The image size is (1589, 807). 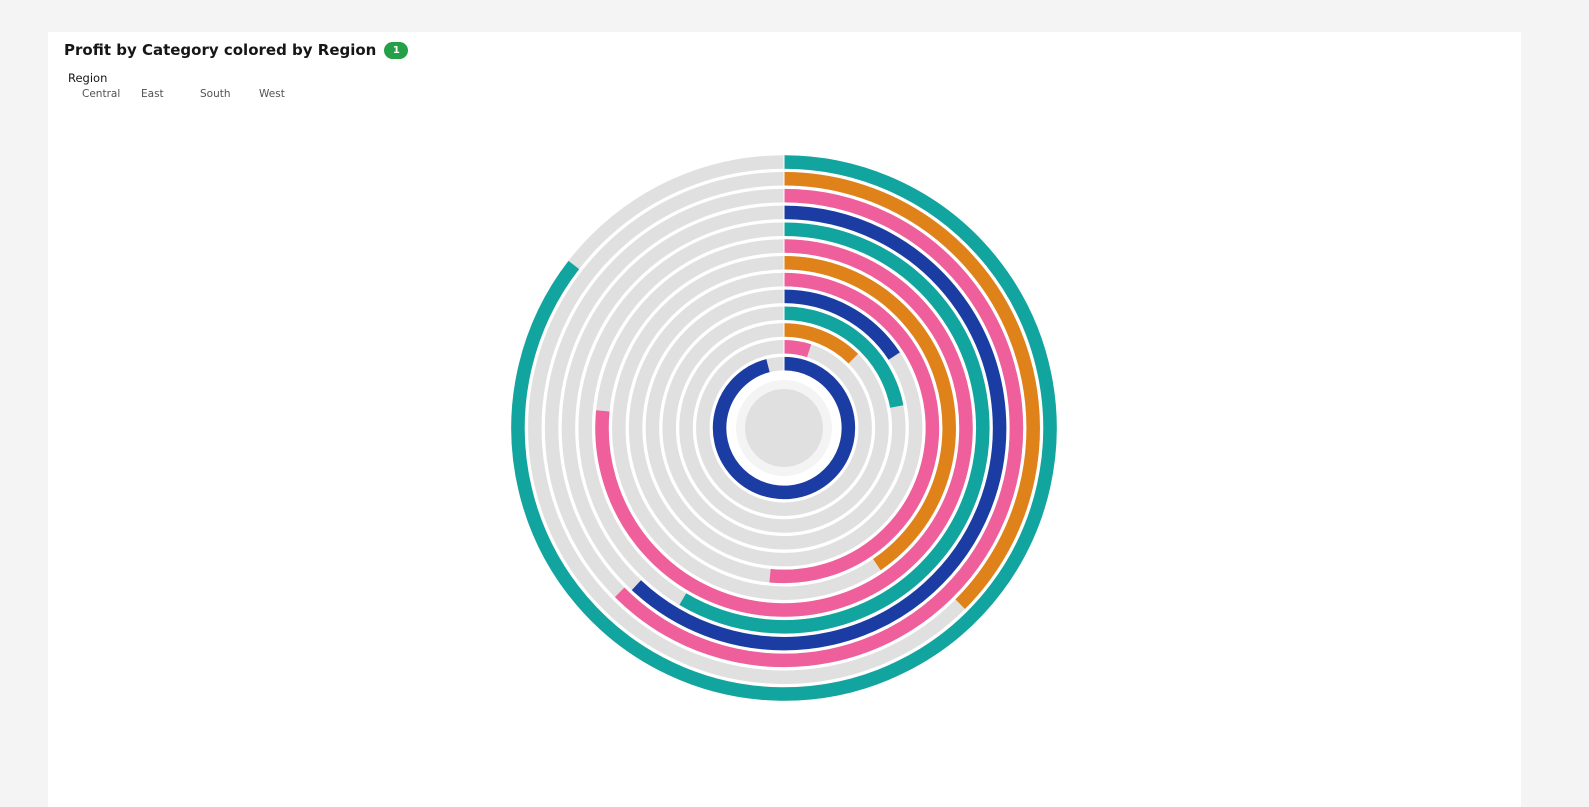 What do you see at coordinates (797, 349) in the screenshot?
I see `bar-south` at bounding box center [797, 349].